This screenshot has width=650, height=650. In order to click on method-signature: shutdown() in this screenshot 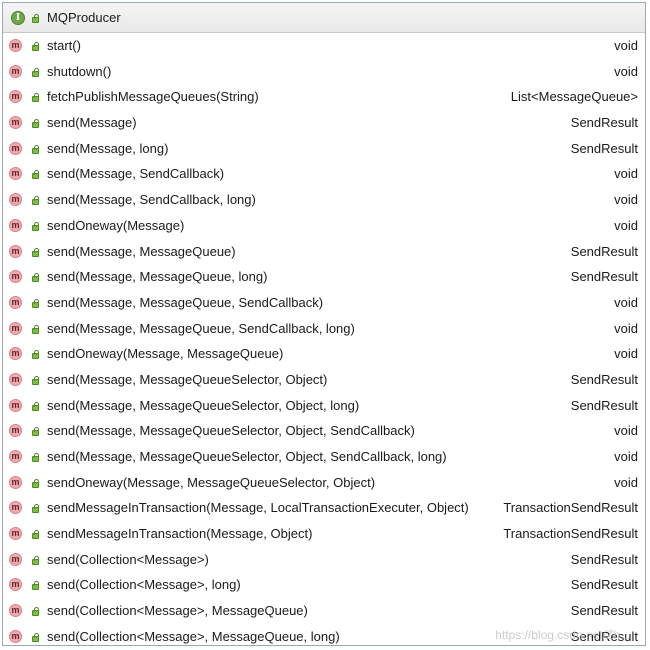, I will do `click(79, 71)`.